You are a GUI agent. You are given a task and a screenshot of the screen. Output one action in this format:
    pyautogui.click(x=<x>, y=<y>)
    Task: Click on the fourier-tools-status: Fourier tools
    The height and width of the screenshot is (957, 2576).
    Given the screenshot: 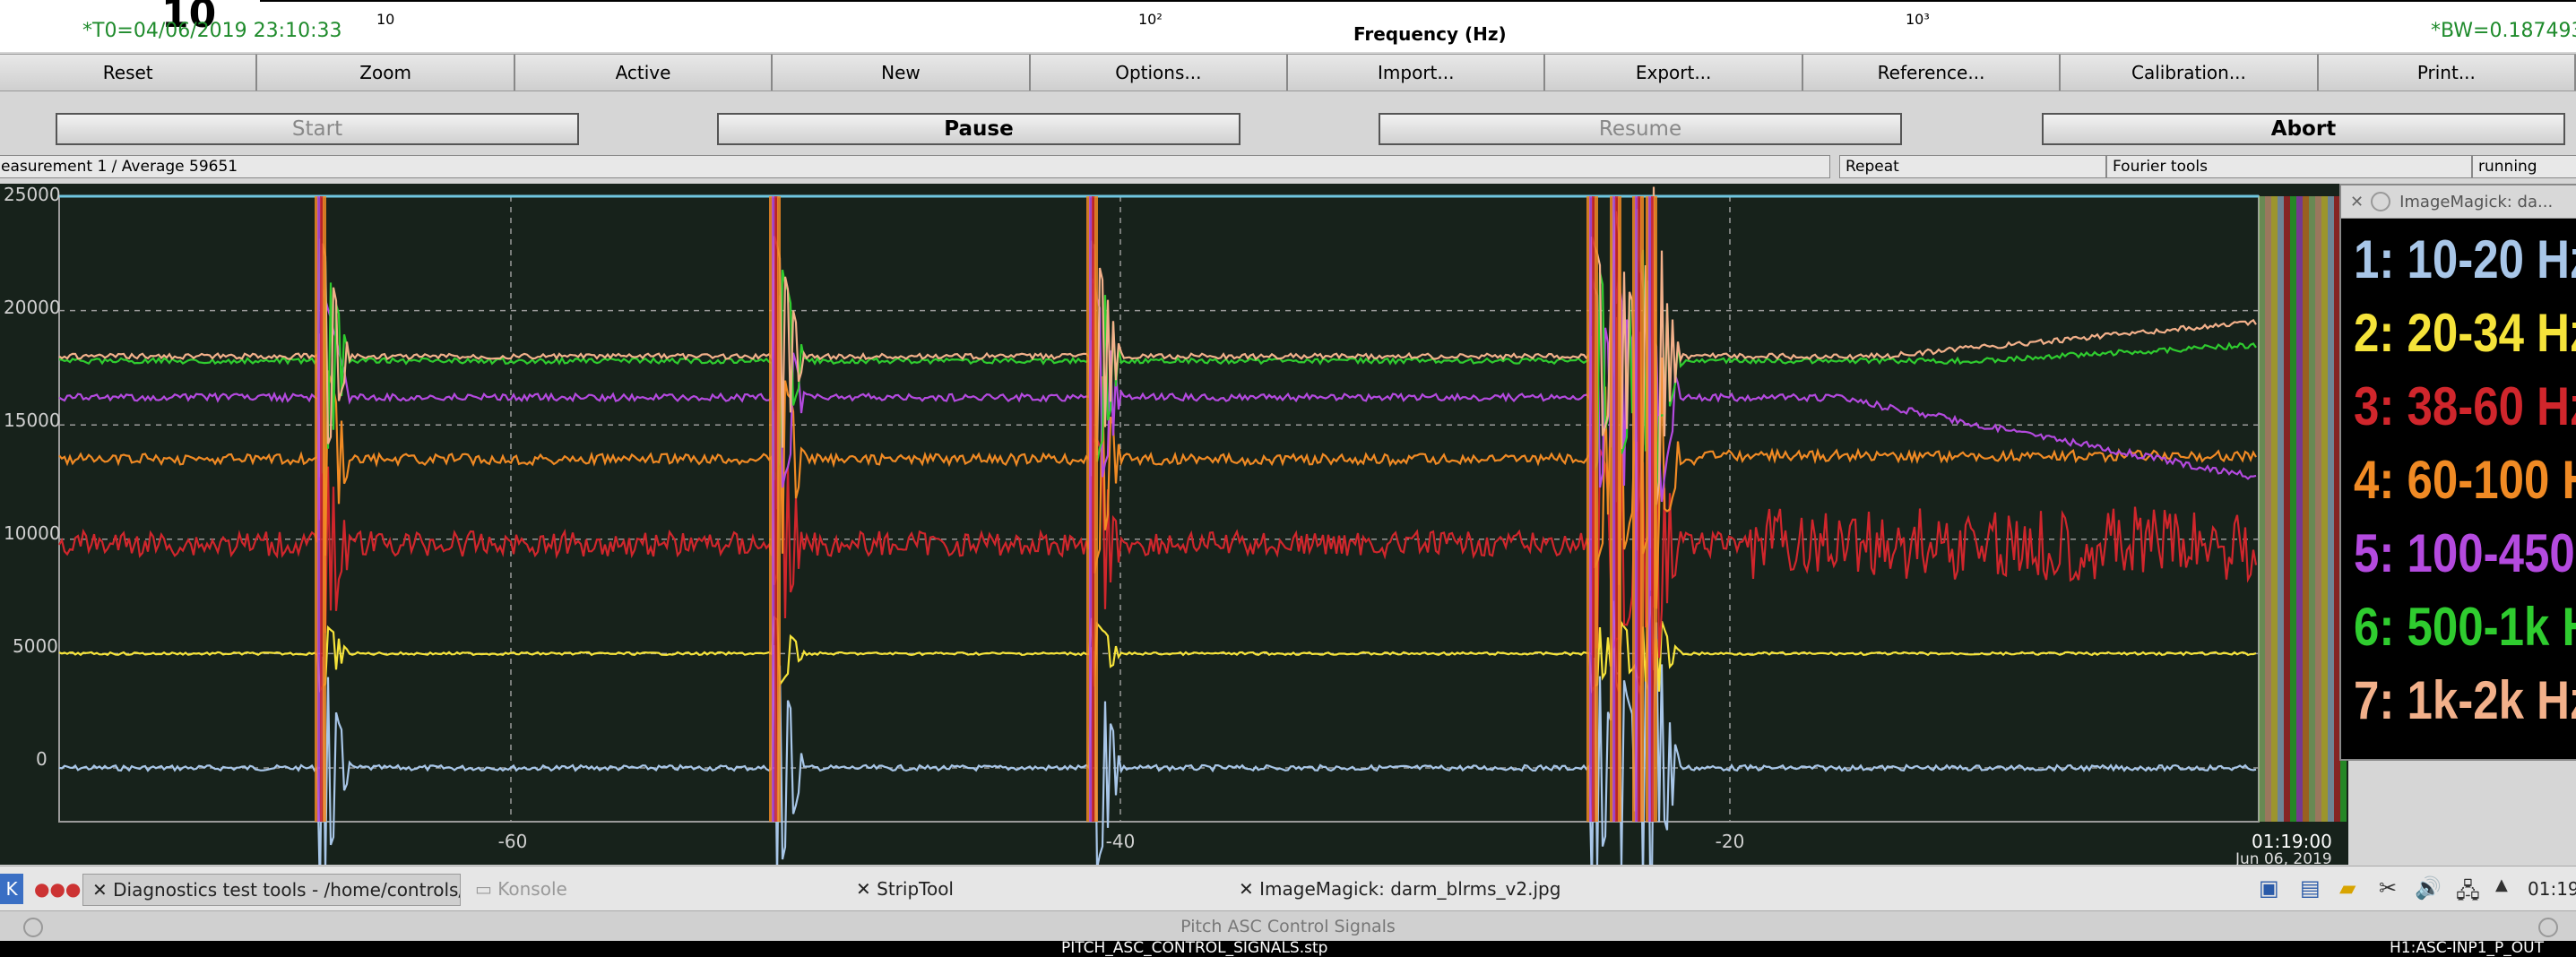 What is the action you would take?
    pyautogui.click(x=2289, y=166)
    